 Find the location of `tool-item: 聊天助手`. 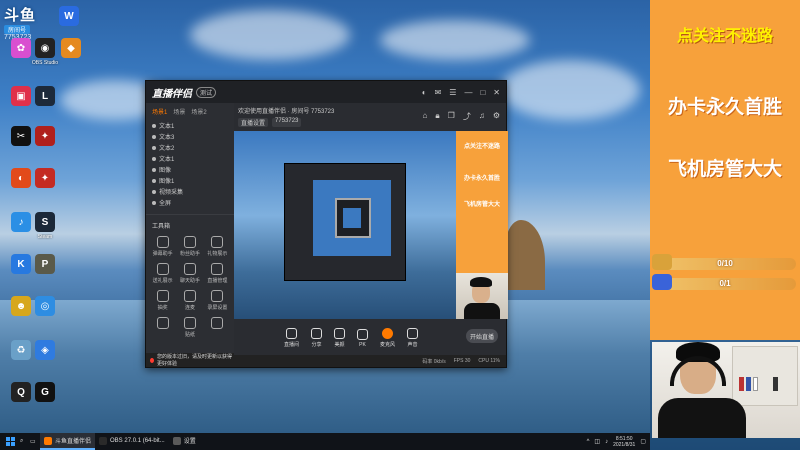

tool-item: 聊天助手 is located at coordinates (189, 273).